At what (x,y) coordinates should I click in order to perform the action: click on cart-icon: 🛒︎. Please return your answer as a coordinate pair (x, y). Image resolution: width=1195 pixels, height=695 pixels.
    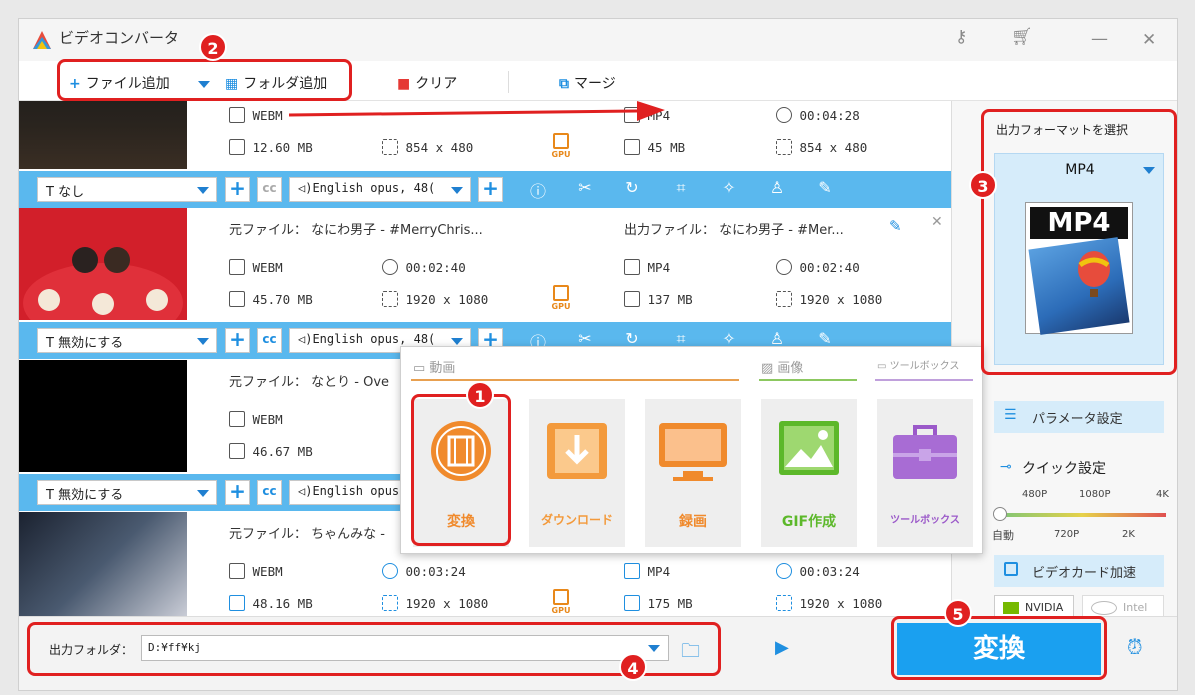
    Looking at the image, I should click on (1022, 37).